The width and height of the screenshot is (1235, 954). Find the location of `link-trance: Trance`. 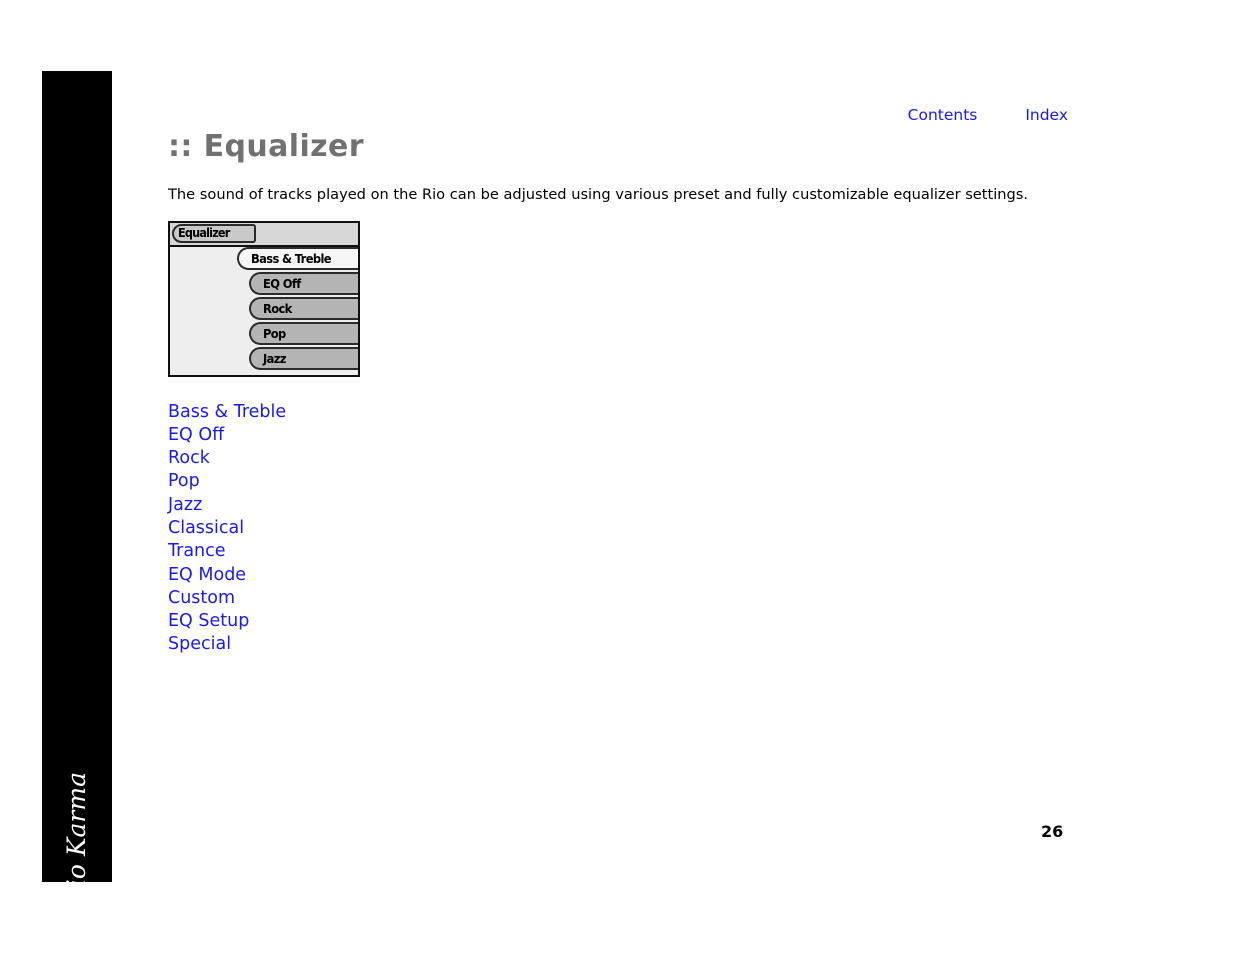

link-trance: Trance is located at coordinates (618, 551).